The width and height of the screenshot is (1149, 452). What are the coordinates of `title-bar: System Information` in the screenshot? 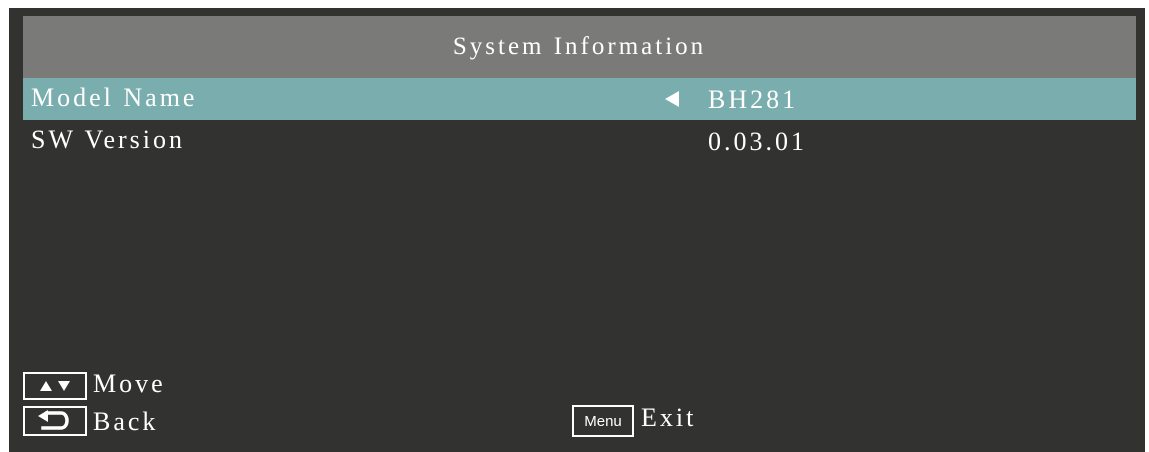 It's located at (579, 47).